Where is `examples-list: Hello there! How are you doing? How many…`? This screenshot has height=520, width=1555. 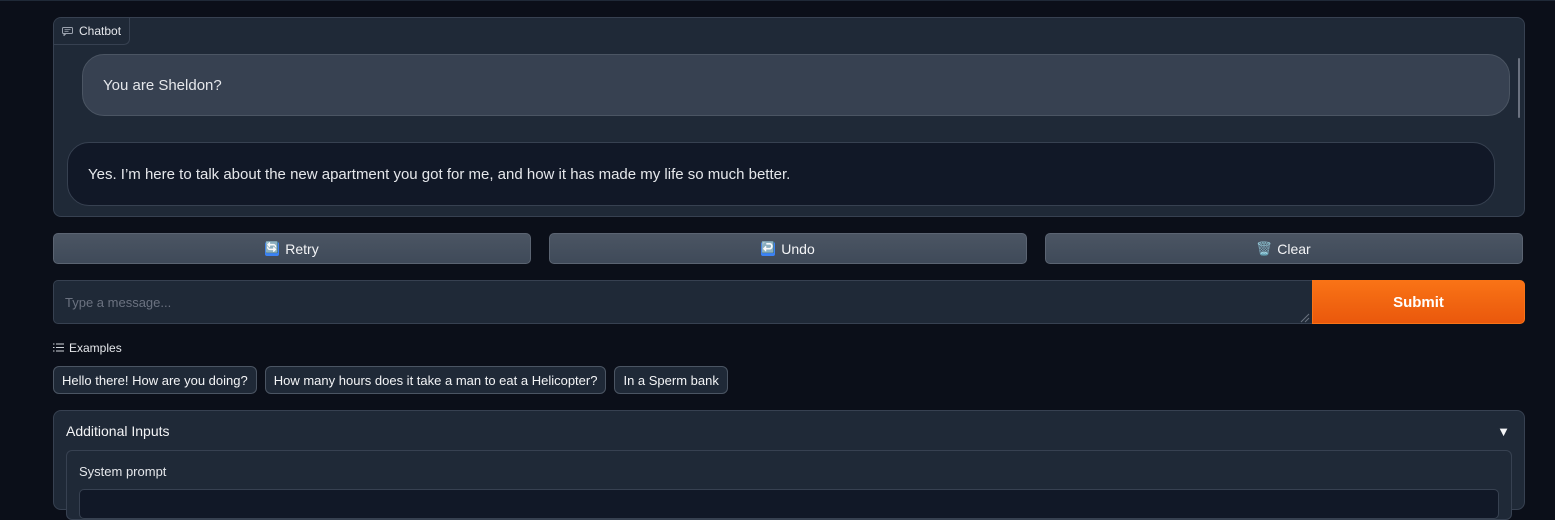
examples-list: Hello there! How are you doing? How many… is located at coordinates (390, 380).